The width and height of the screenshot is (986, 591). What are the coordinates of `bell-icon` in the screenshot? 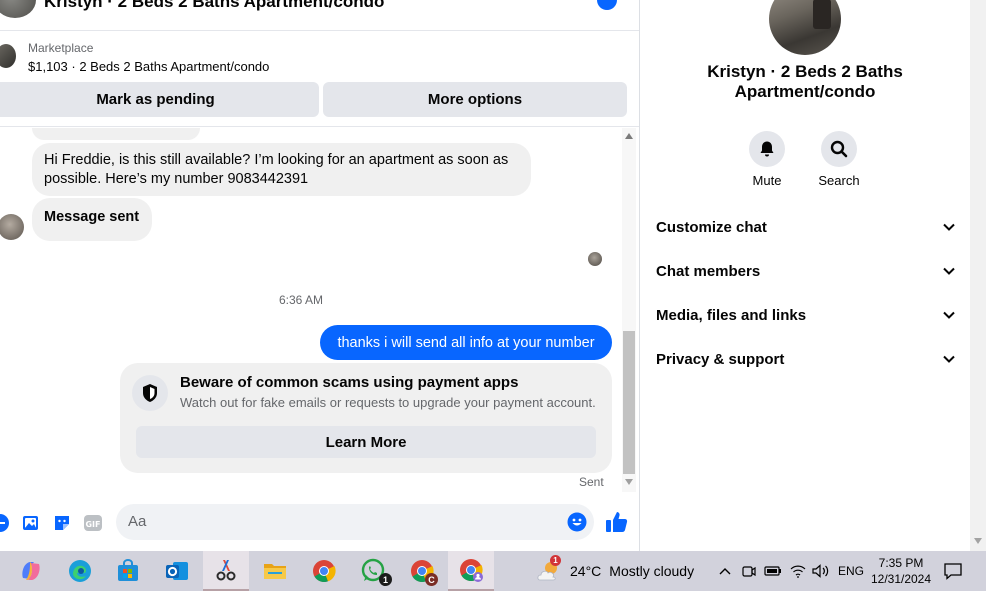 It's located at (767, 149).